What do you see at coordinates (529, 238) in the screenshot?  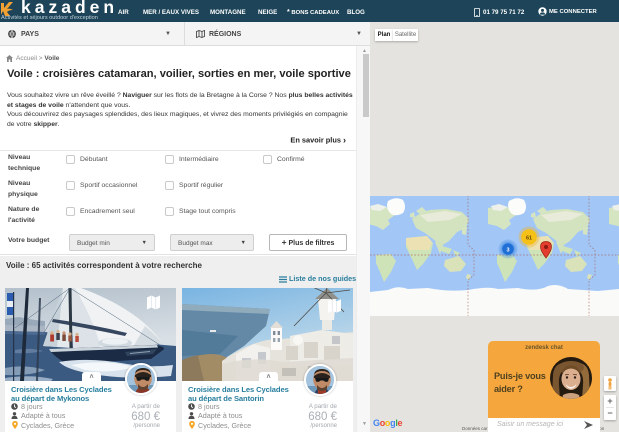 I see `svg-text: 61` at bounding box center [529, 238].